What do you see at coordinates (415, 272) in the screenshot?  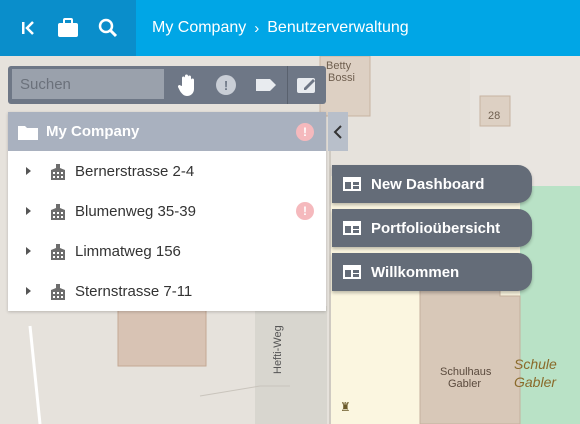 I see `dashboard-label: Willkommen` at bounding box center [415, 272].